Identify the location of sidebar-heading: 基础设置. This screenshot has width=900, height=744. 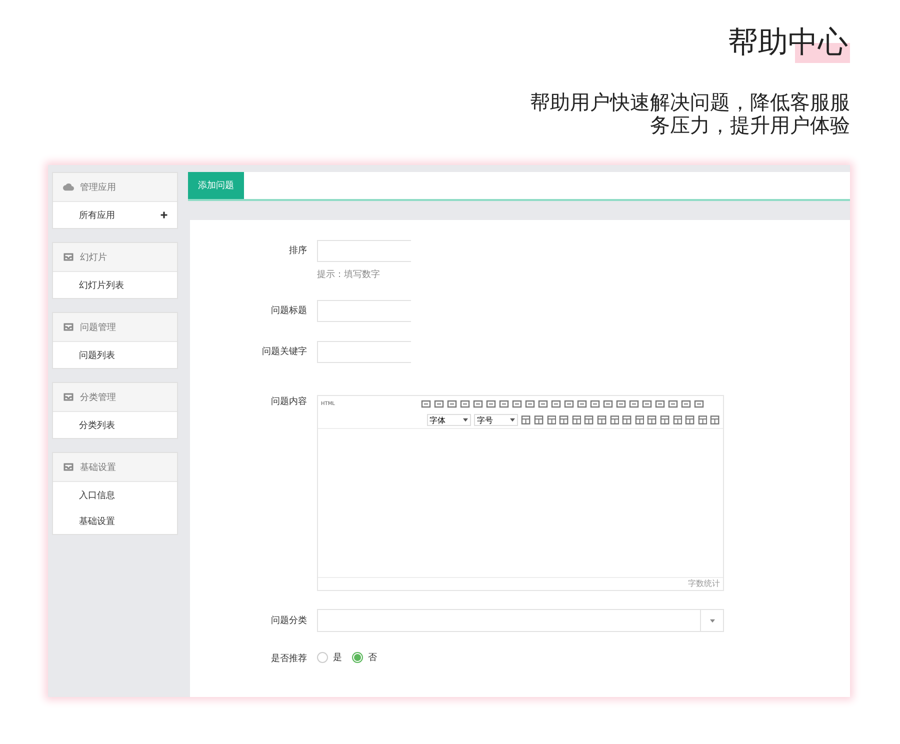
(115, 467).